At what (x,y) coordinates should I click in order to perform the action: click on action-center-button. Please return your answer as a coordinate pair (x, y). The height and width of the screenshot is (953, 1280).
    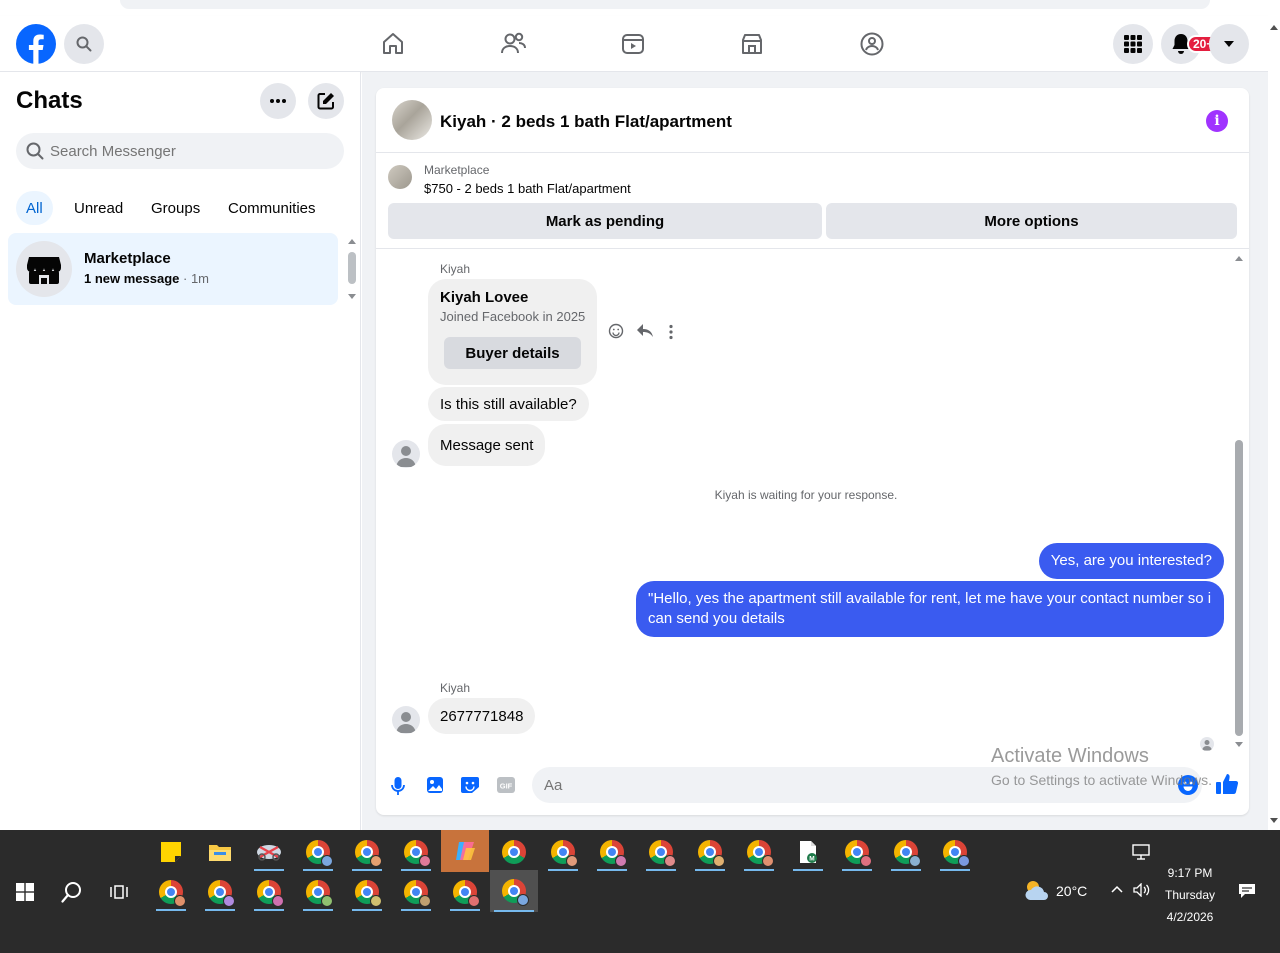
    Looking at the image, I should click on (1247, 891).